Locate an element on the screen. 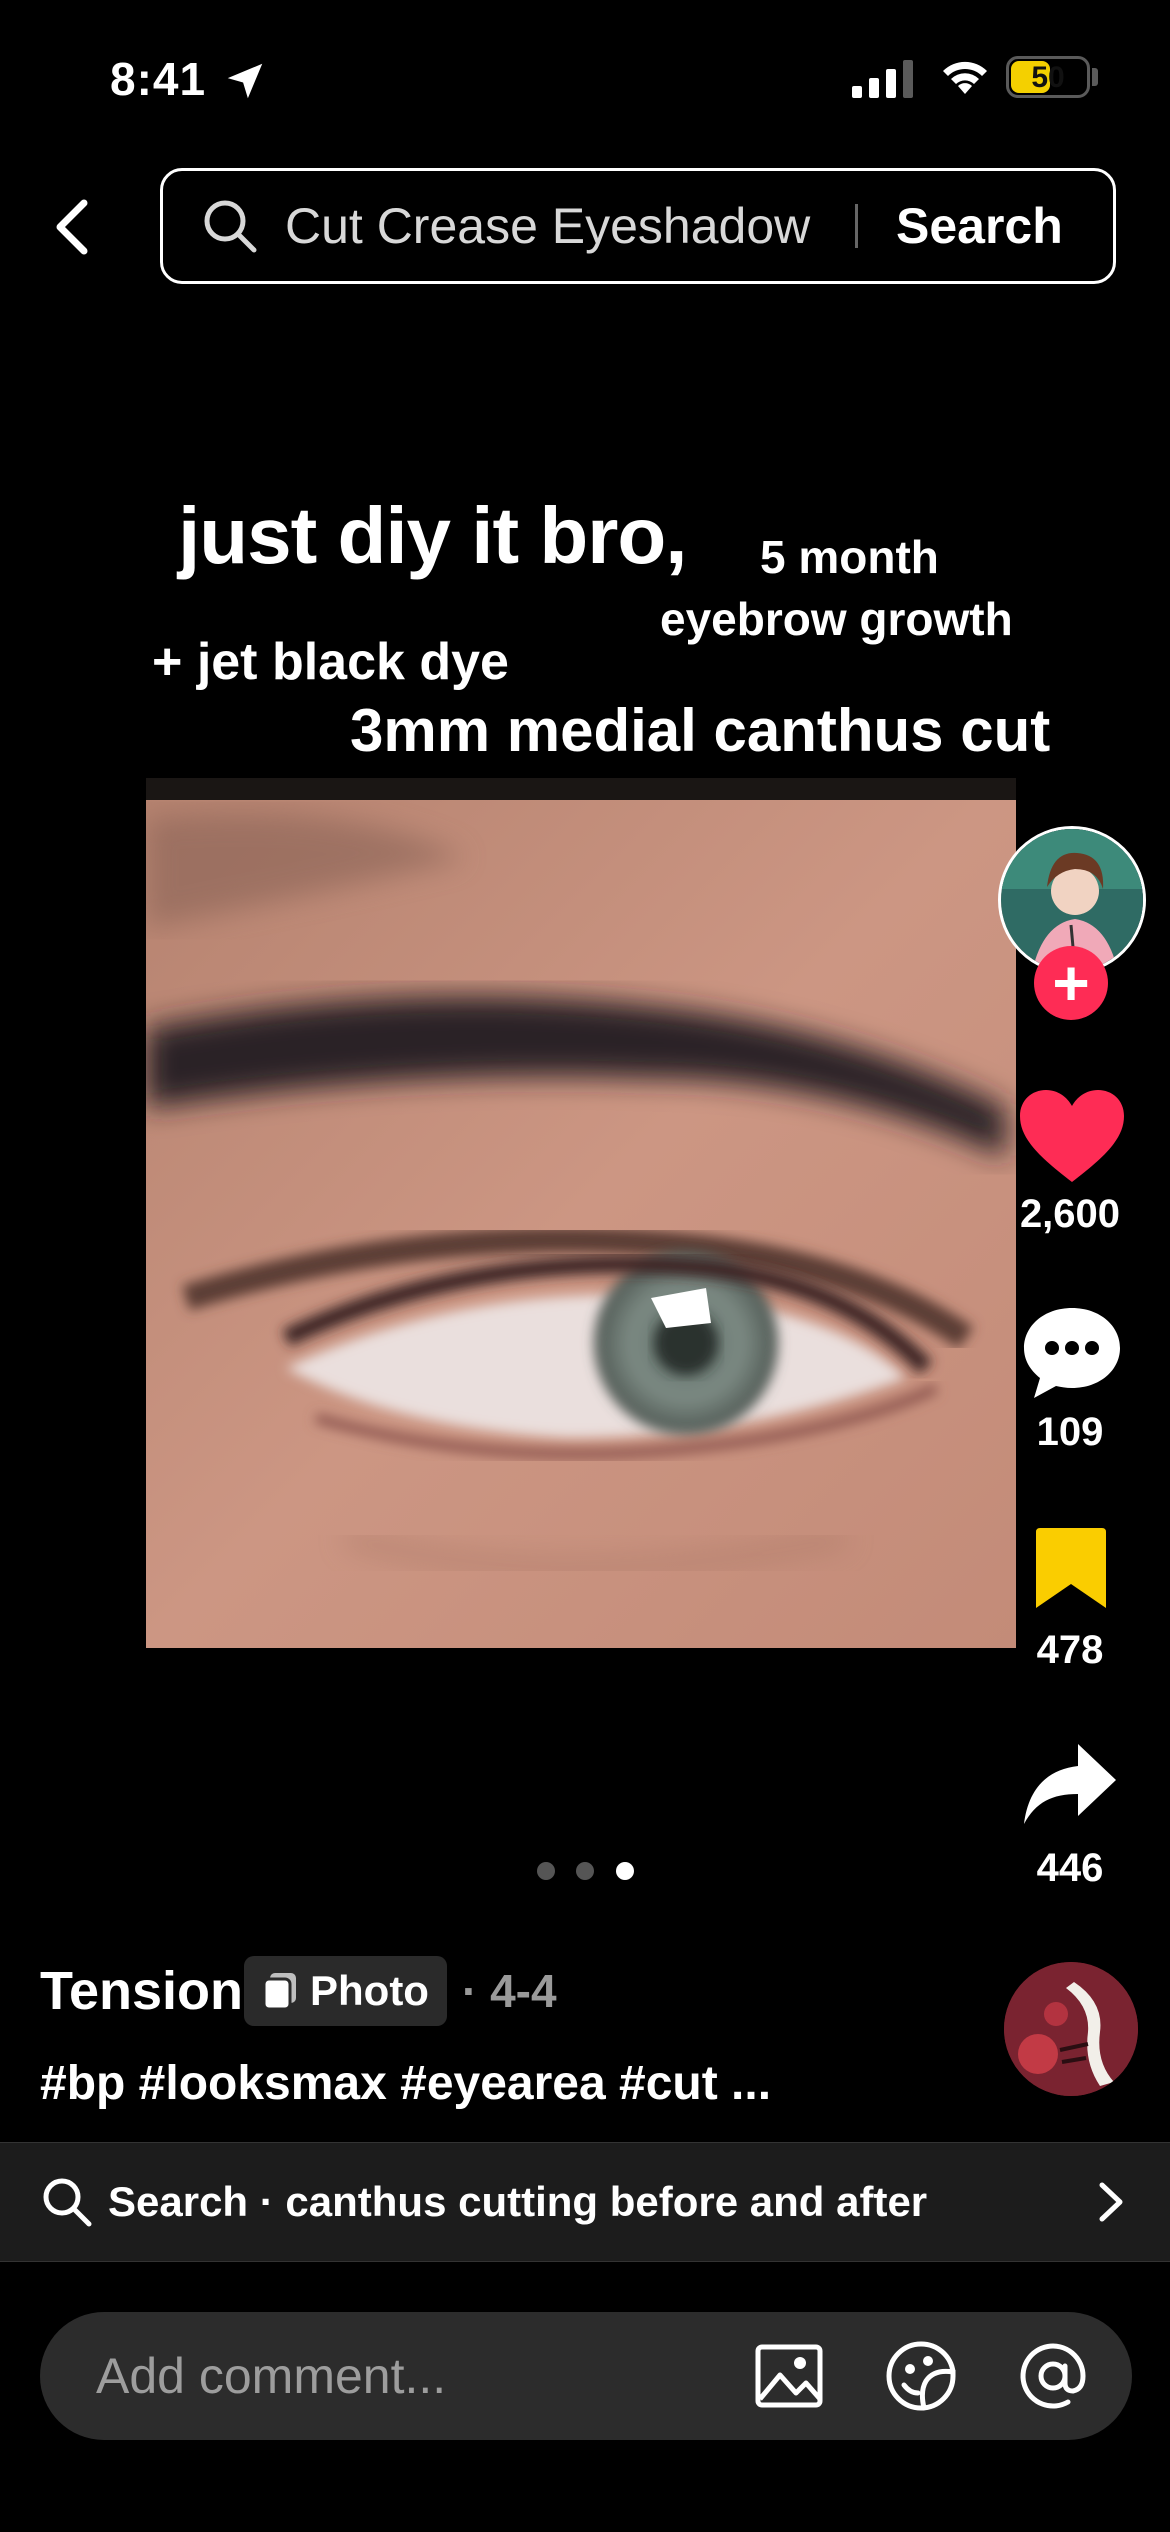 The image size is (1170, 2532). like-count: 2,600 is located at coordinates (1070, 1214).